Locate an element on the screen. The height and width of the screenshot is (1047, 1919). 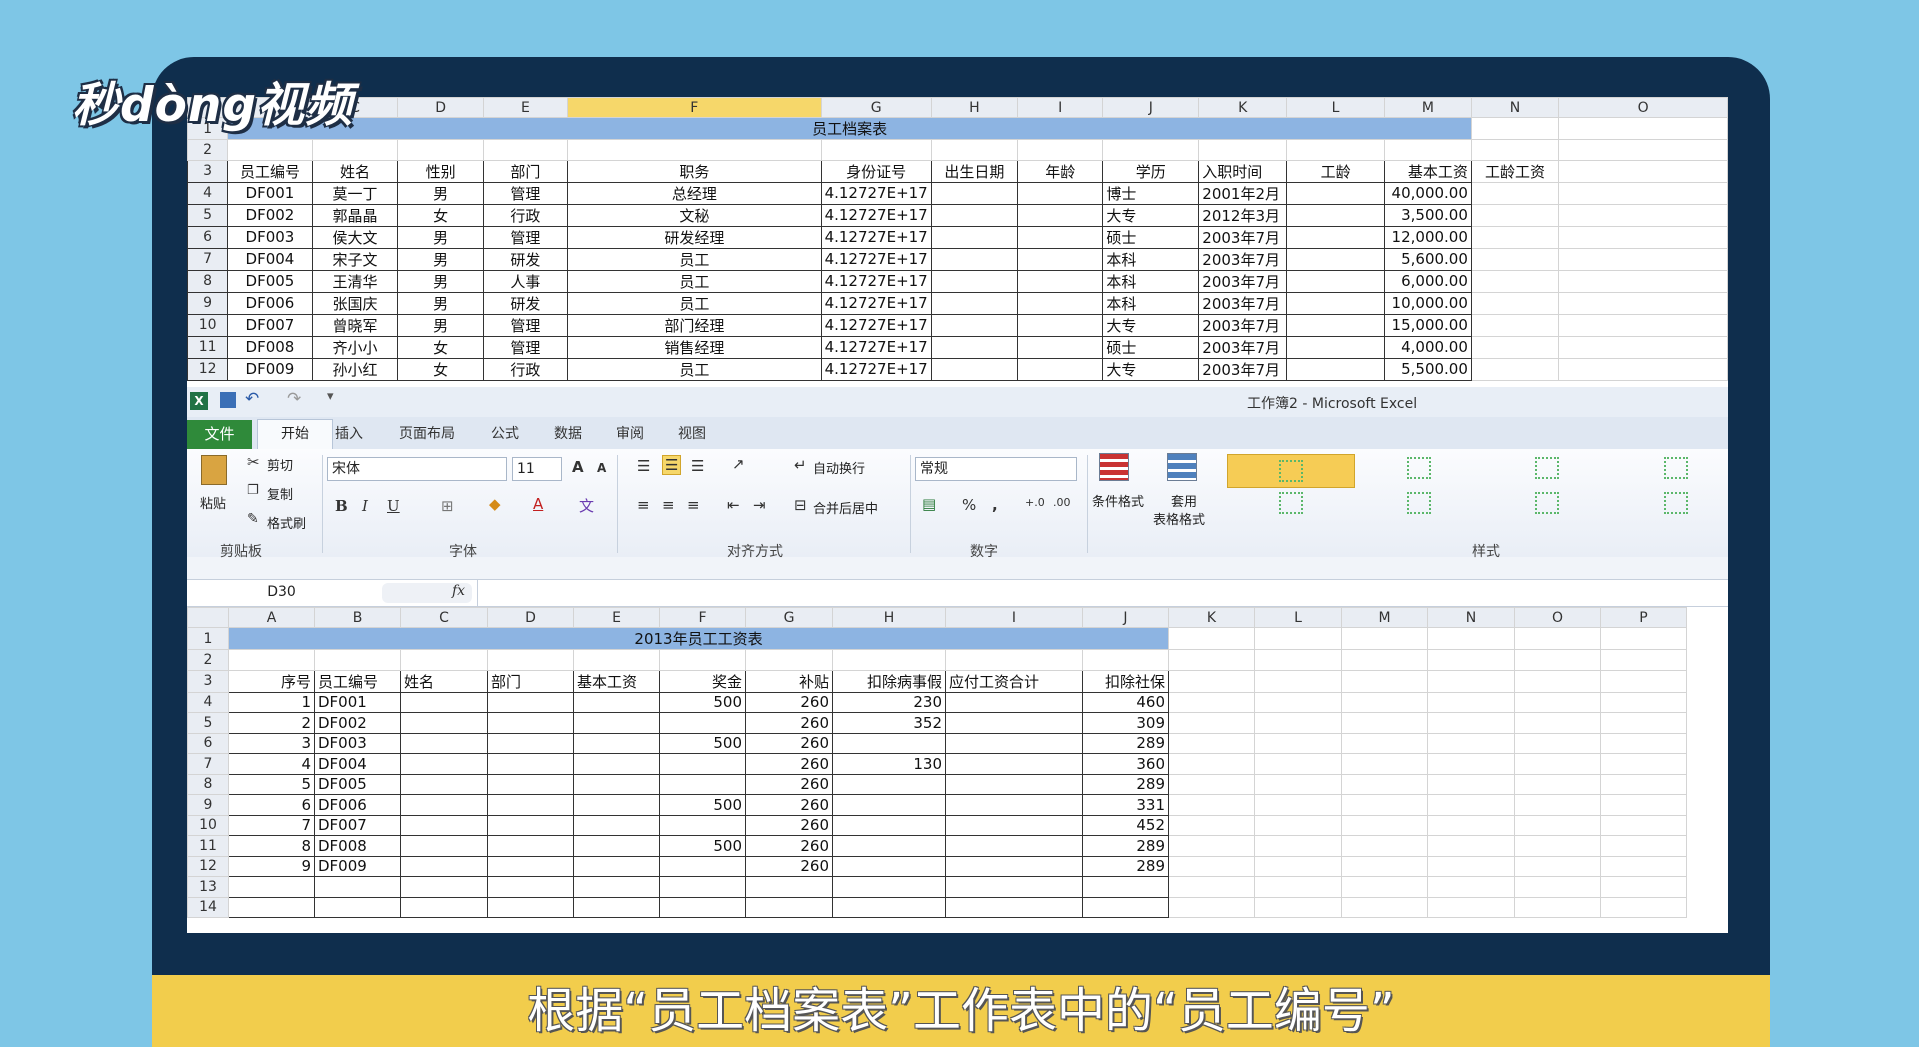
cell: 入职时间 is located at coordinates (1243, 171).